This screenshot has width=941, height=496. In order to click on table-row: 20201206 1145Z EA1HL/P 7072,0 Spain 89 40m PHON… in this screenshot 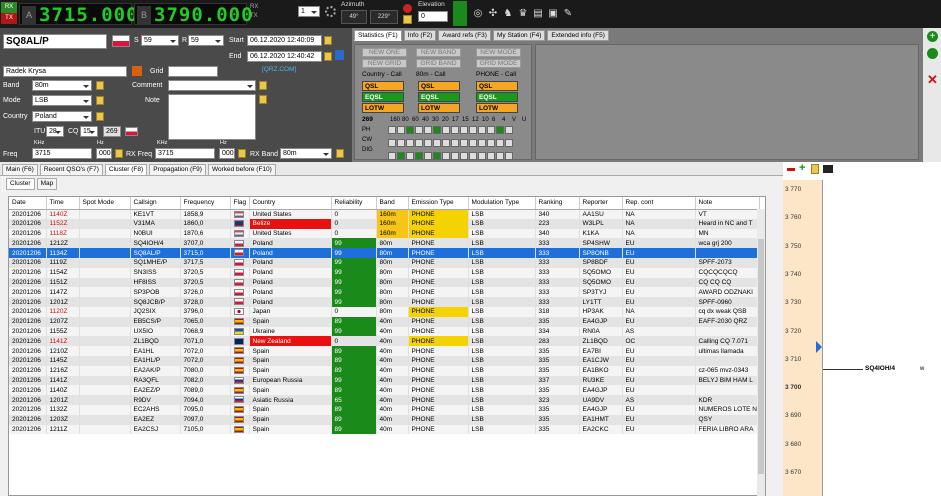, I will do `click(384, 360)`.